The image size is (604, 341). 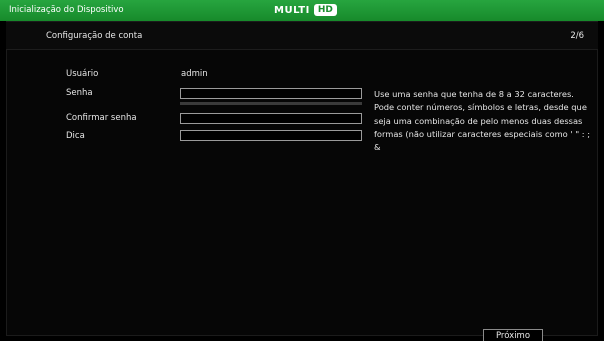 I want to click on multi-hd-logo: MULTI HD, so click(x=305, y=10).